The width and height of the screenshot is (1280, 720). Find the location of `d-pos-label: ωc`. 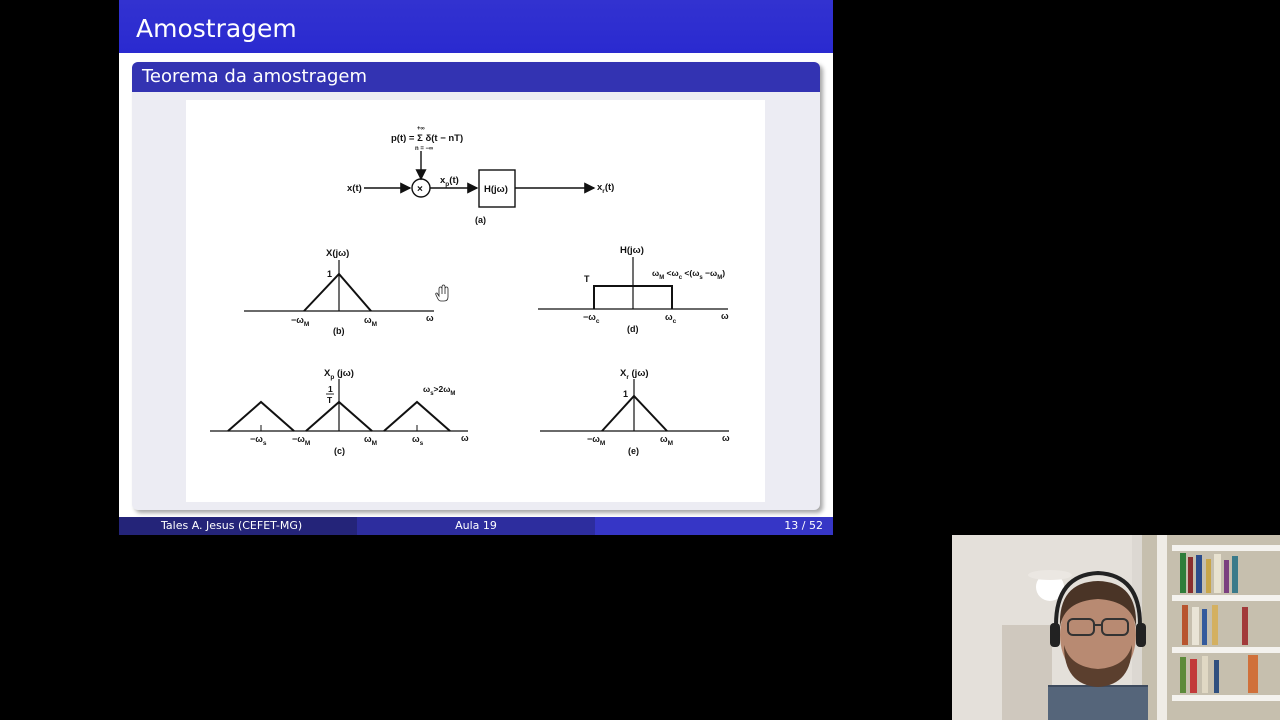

d-pos-label: ωc is located at coordinates (671, 318).